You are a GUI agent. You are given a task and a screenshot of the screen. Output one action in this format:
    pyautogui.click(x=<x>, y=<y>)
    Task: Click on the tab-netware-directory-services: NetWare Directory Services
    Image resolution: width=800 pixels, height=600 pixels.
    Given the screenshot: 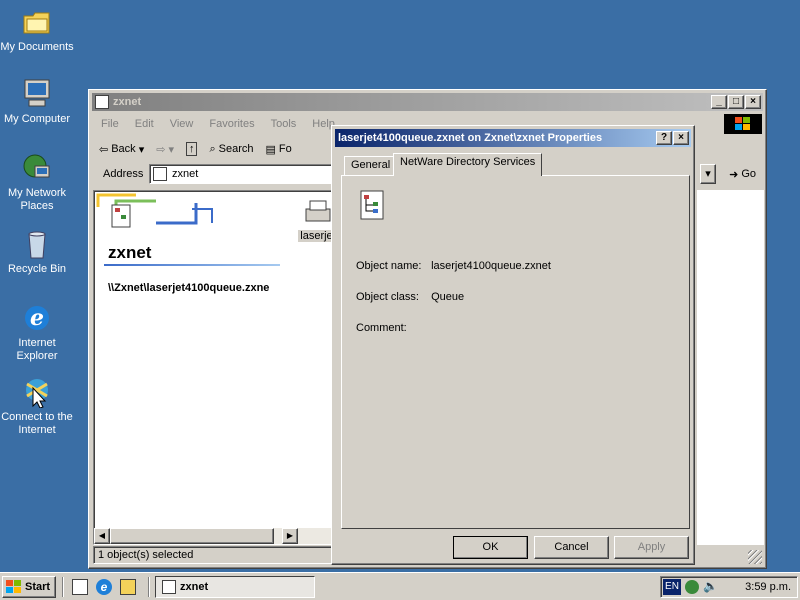 What is the action you would take?
    pyautogui.click(x=468, y=164)
    